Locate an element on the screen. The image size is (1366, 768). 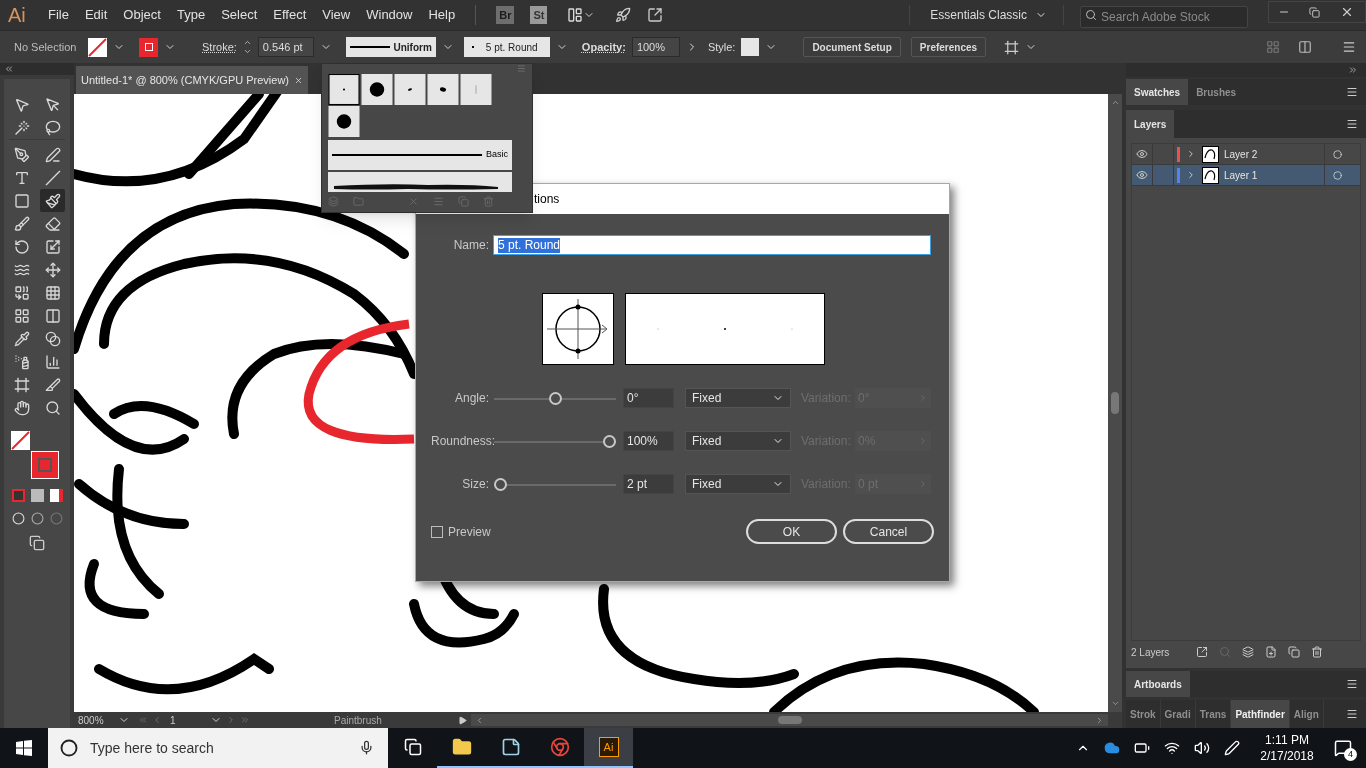
scroll-up-icon is located at coordinates (1115, 102).